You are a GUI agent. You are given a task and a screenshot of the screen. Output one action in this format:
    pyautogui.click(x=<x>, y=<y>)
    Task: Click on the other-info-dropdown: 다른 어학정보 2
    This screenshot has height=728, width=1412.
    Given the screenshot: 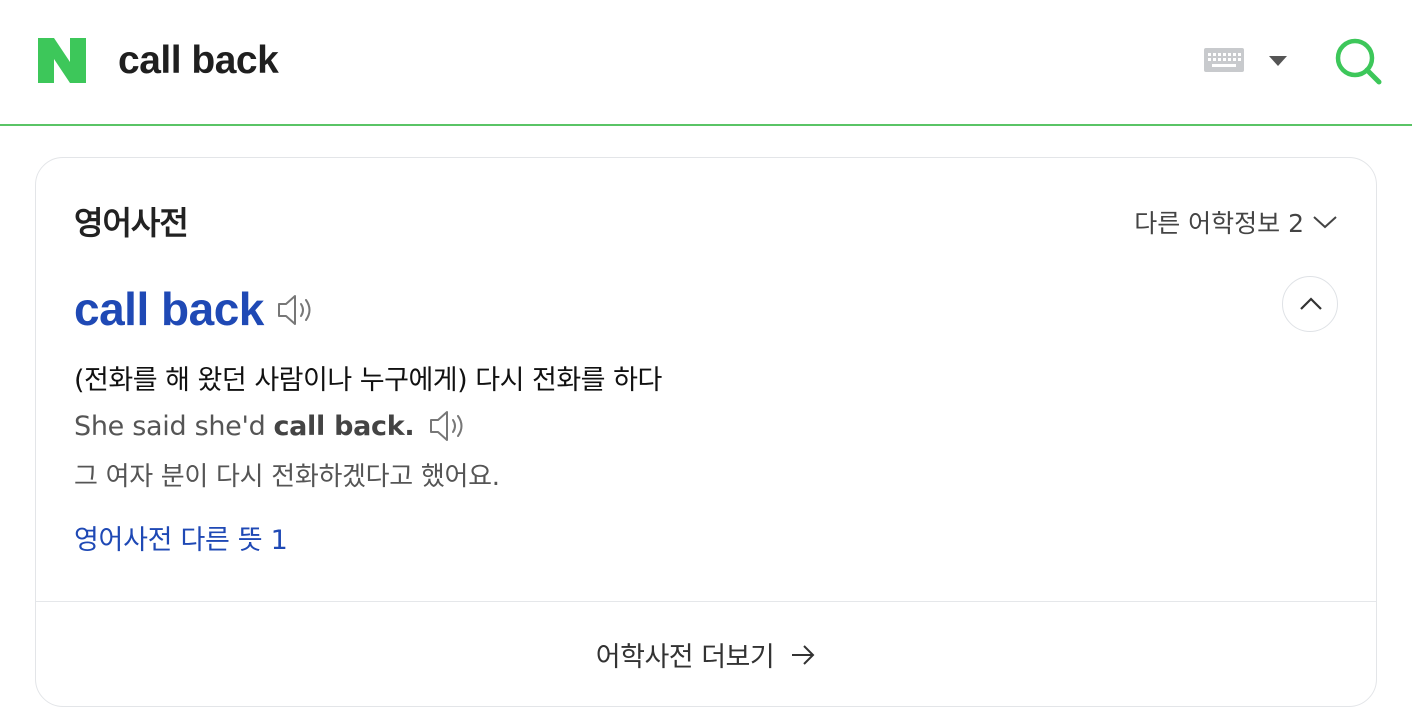 What is the action you would take?
    pyautogui.click(x=1236, y=222)
    